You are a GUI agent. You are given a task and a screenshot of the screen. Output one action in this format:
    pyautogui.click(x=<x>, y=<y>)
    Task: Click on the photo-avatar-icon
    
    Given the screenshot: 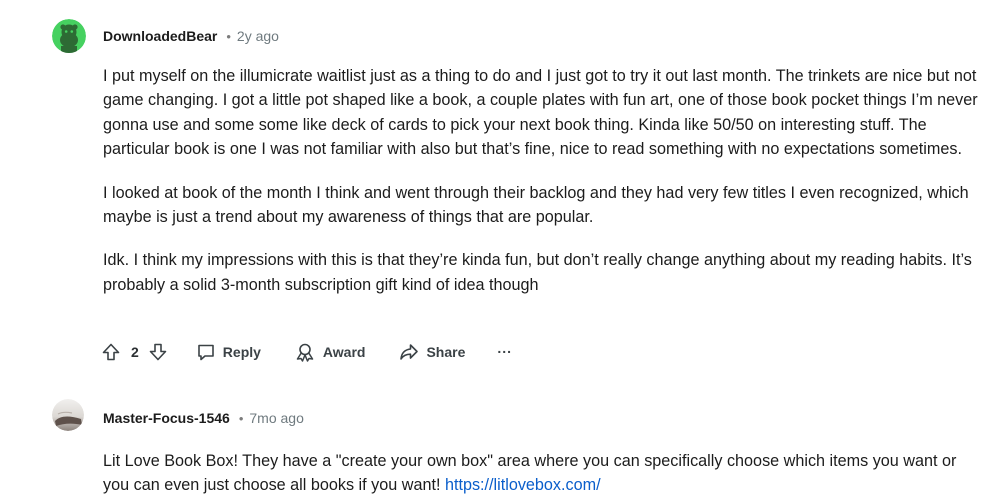 What is the action you would take?
    pyautogui.click(x=68, y=415)
    